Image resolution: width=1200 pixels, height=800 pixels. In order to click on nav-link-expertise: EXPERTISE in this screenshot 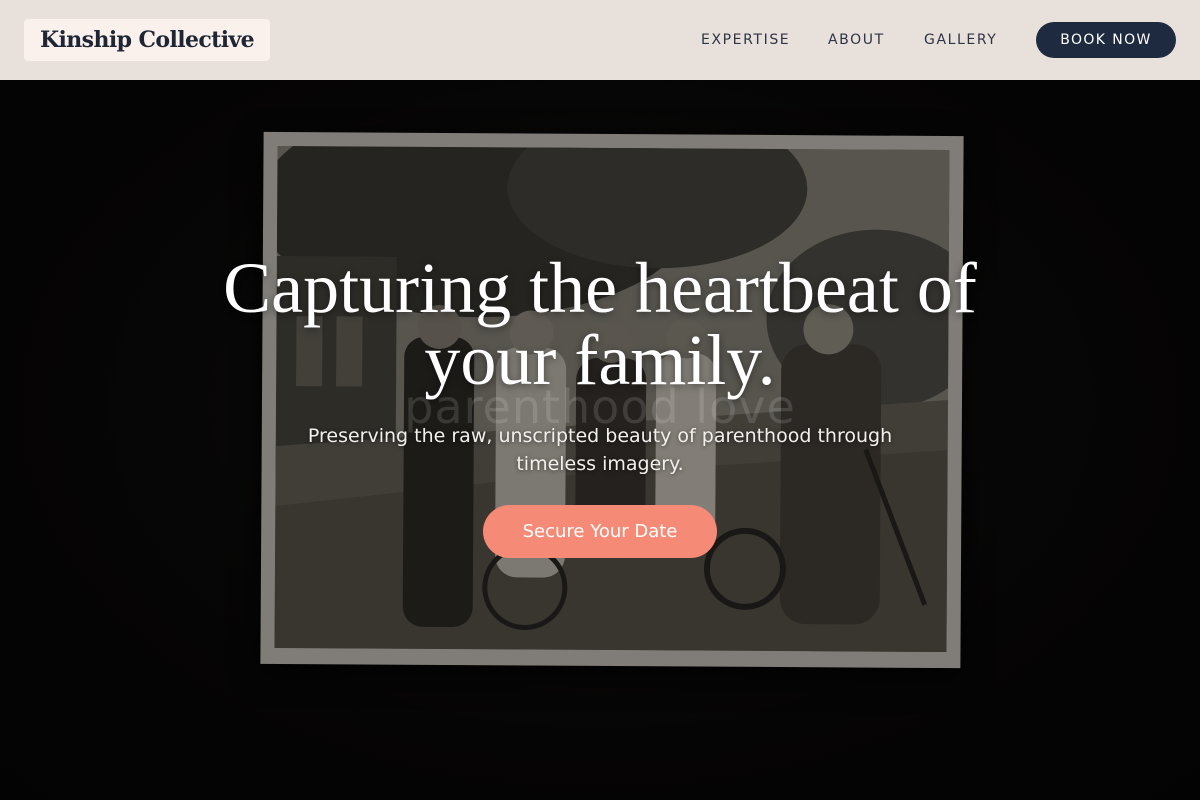, I will do `click(745, 40)`.